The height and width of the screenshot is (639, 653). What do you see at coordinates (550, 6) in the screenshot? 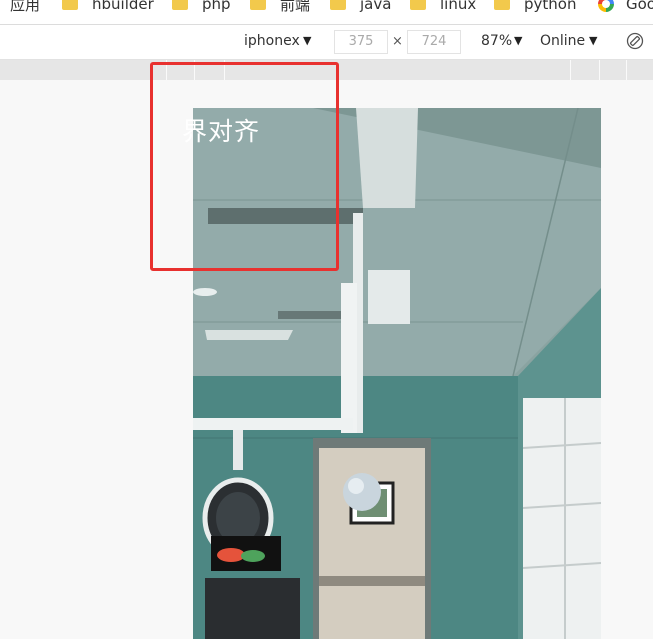
I see `bookmark-label: python` at bounding box center [550, 6].